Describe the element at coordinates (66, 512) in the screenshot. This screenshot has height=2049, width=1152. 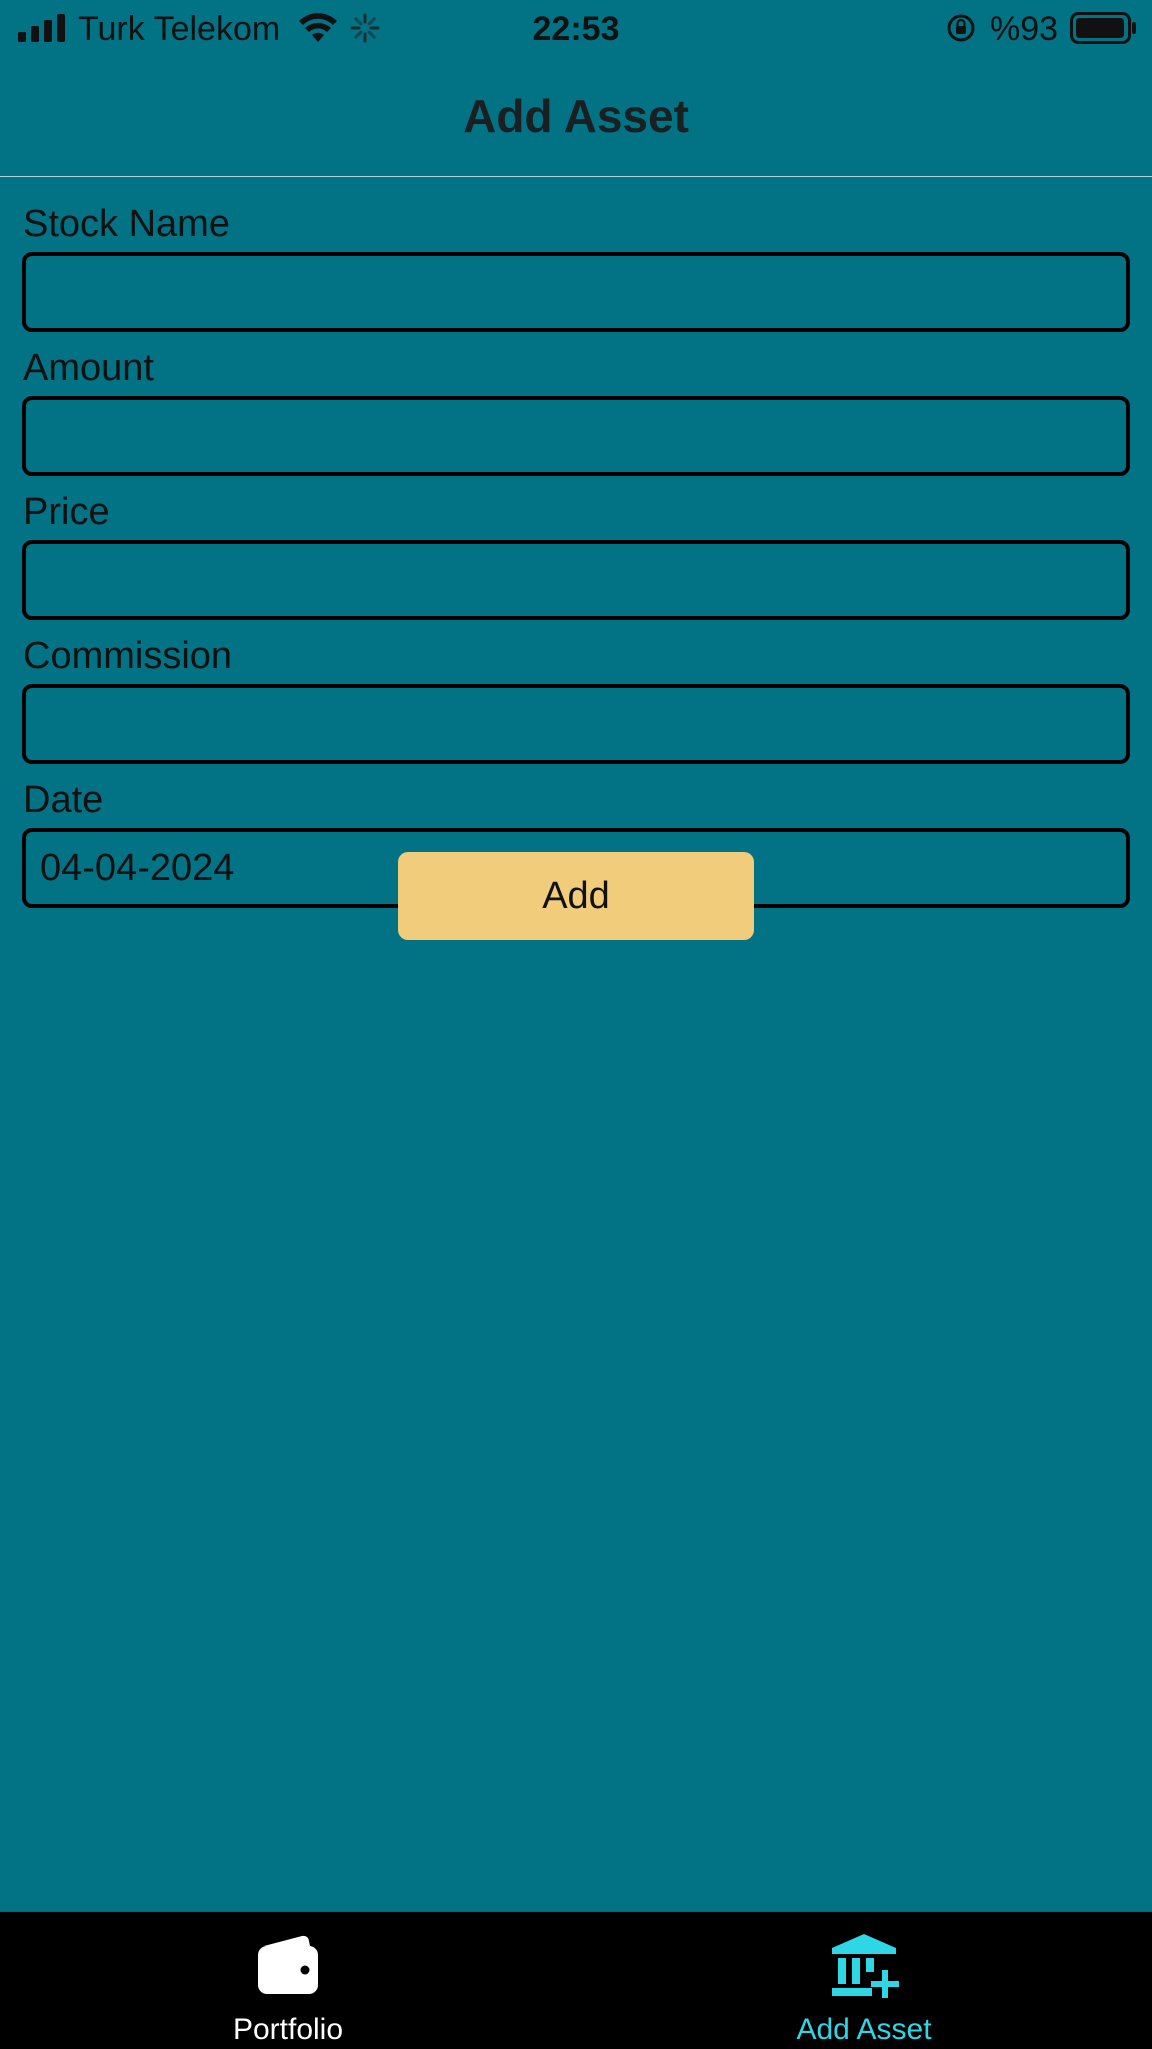
I see `price-label: Price` at that location.